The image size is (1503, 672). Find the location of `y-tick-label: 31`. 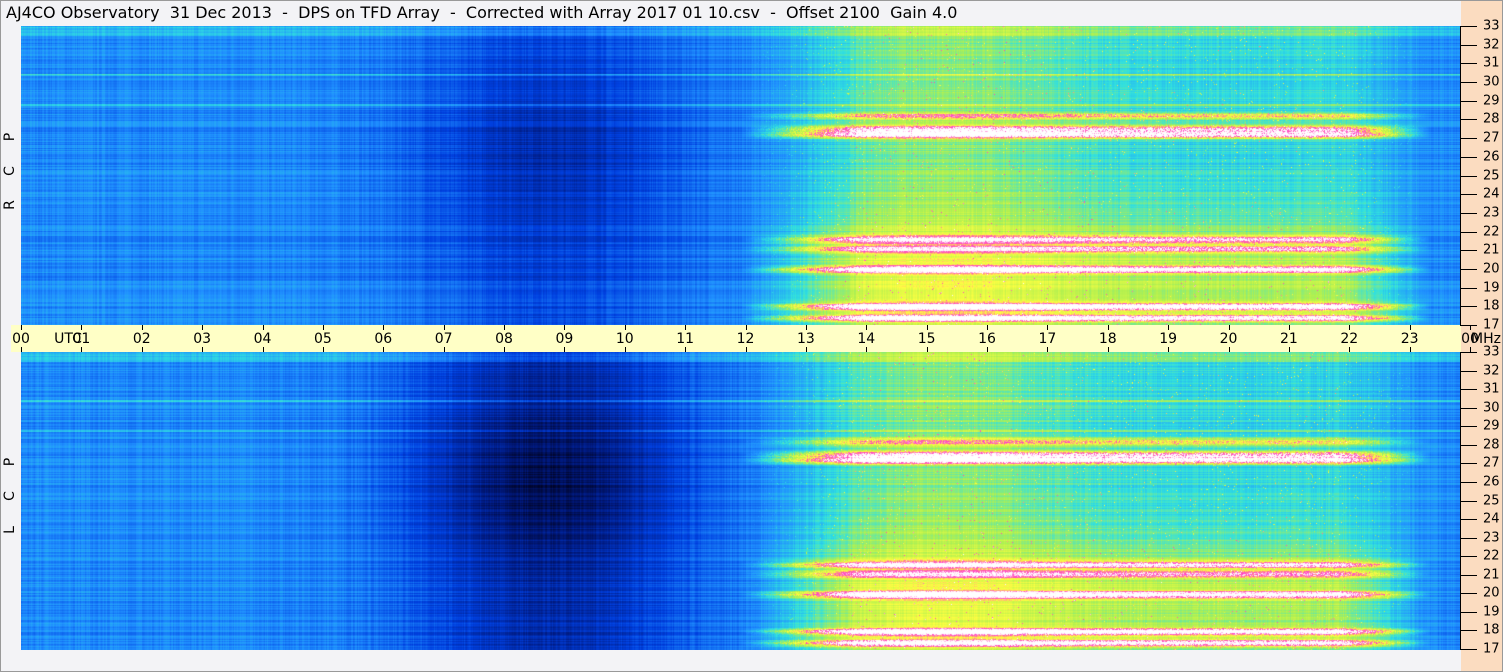

y-tick-label: 31 is located at coordinates (1491, 63).